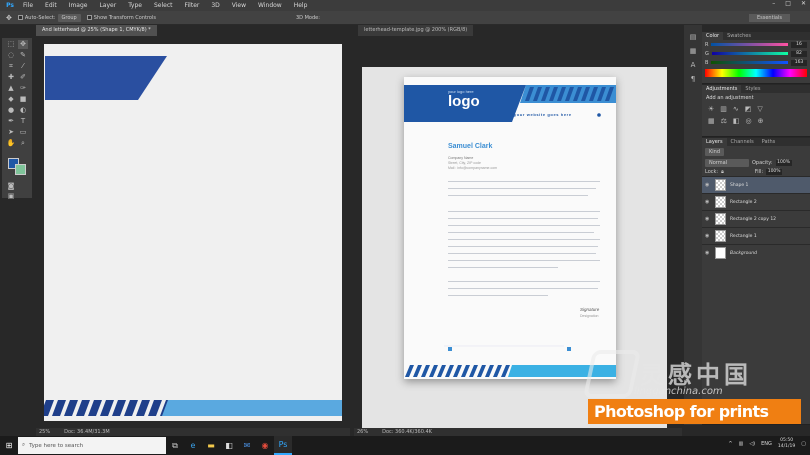 This screenshot has height=455, width=810. Describe the element at coordinates (23, 99) in the screenshot. I see `gradient-tool-icon: ■` at that location.